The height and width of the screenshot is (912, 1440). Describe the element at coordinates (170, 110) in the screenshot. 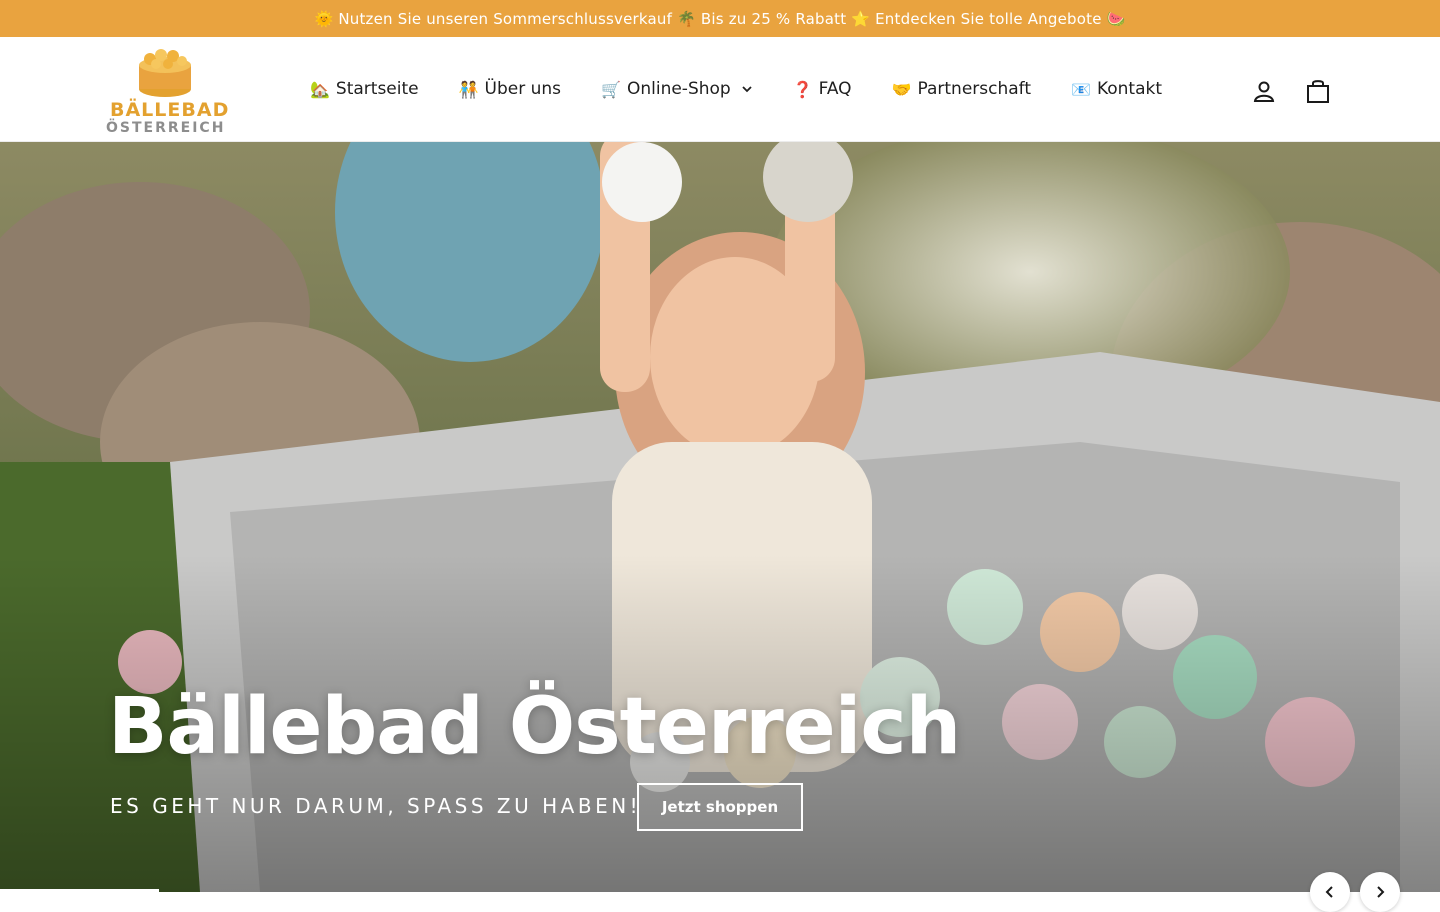

I see `logo-text-line1: BÄLLEBAD` at that location.